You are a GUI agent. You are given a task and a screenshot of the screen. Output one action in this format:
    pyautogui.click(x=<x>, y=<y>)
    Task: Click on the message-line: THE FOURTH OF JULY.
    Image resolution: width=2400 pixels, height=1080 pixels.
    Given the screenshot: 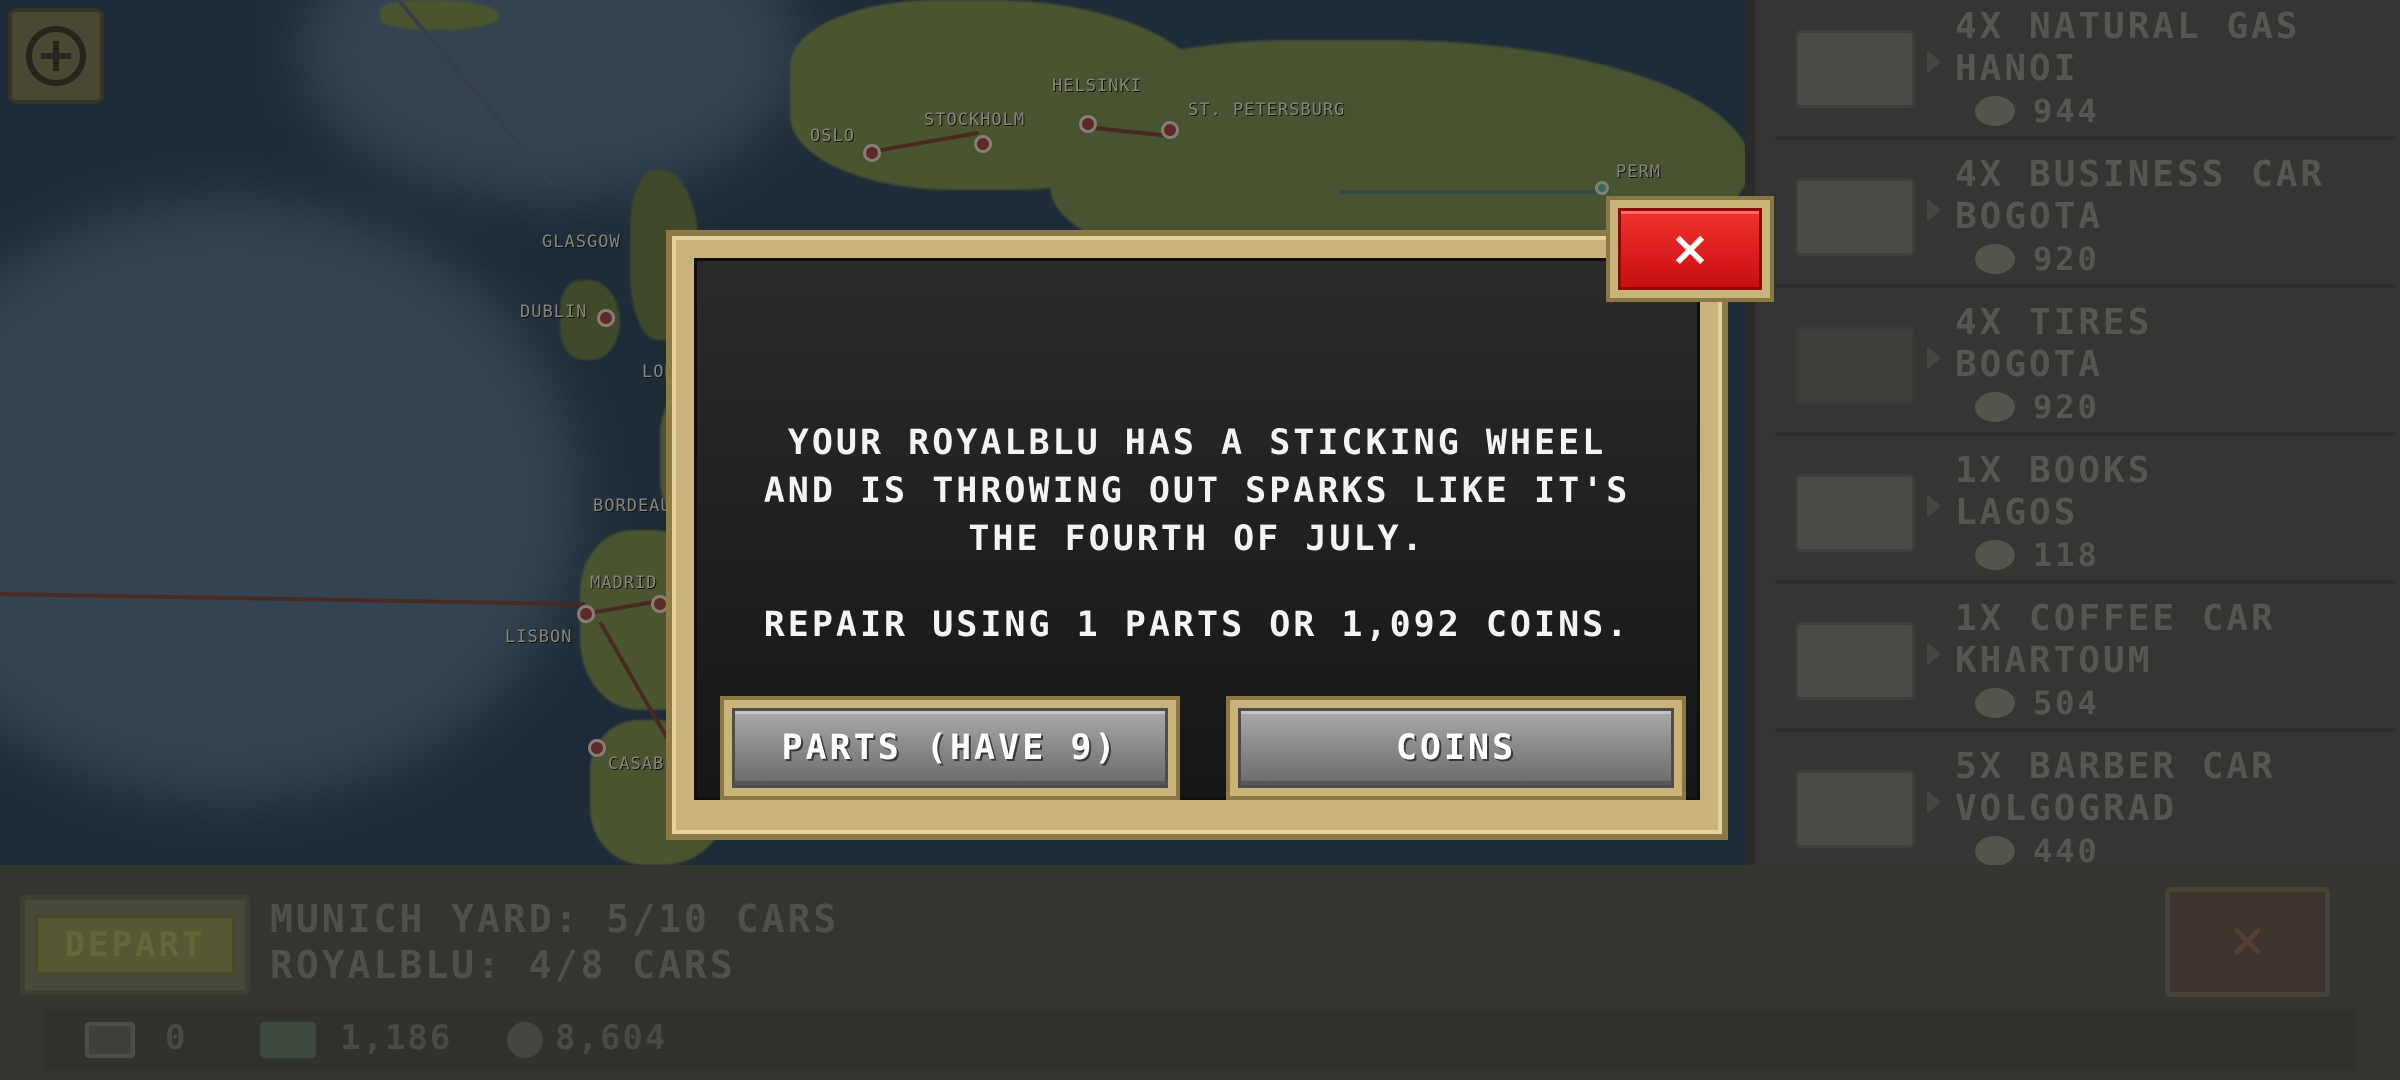 What is the action you would take?
    pyautogui.click(x=1197, y=539)
    